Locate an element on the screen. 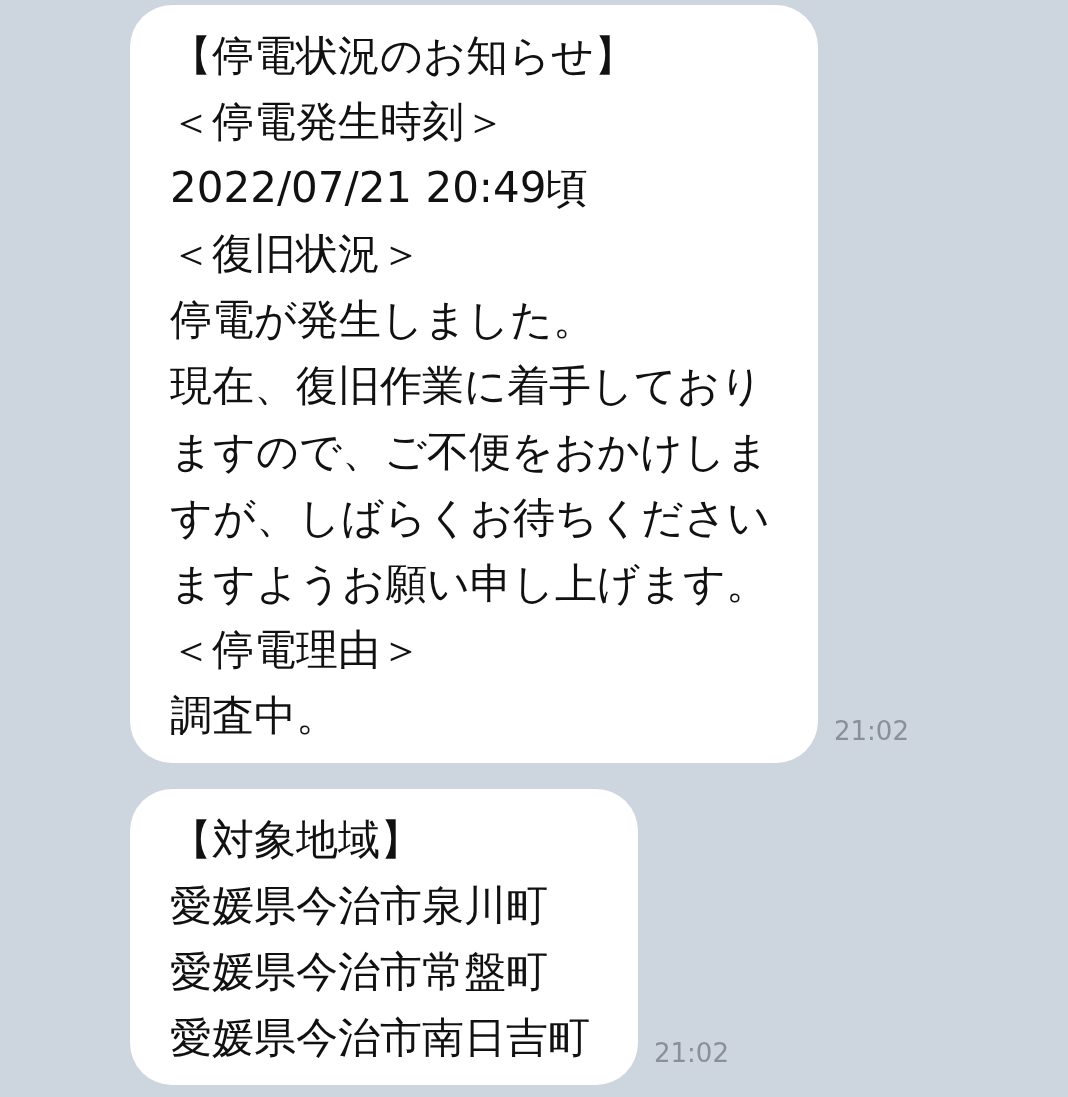  message-text: ますので、ご不便をおかけしま is located at coordinates (469, 452).